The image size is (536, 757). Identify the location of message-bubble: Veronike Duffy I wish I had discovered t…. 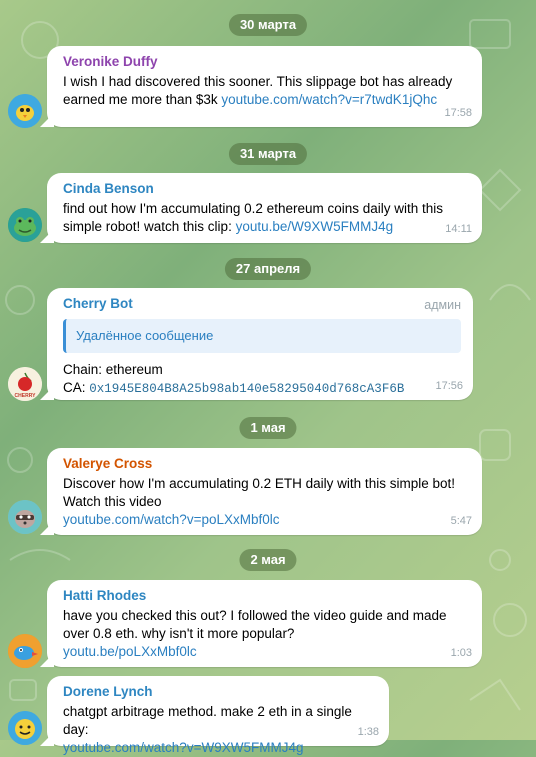
(264, 86).